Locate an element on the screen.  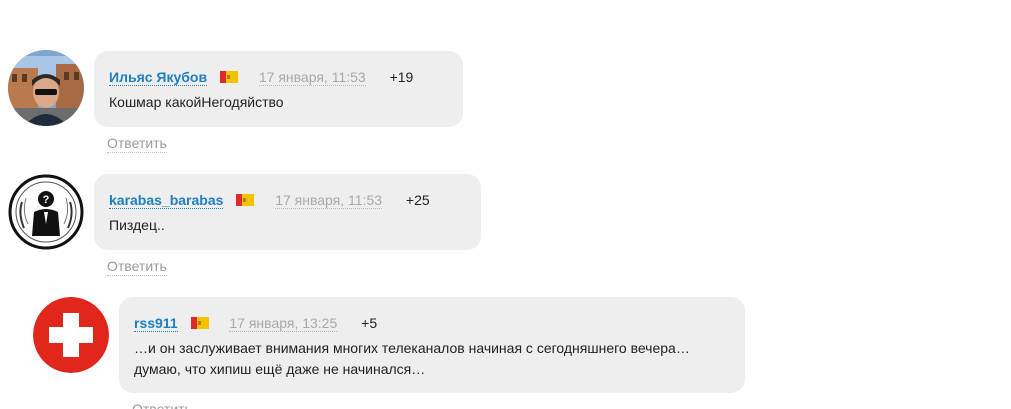
red-cross-avatar-icon is located at coordinates (71, 335).